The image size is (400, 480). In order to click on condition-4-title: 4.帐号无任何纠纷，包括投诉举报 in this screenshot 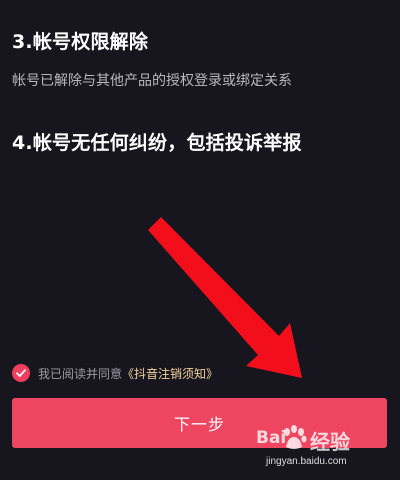, I will do `click(157, 143)`.